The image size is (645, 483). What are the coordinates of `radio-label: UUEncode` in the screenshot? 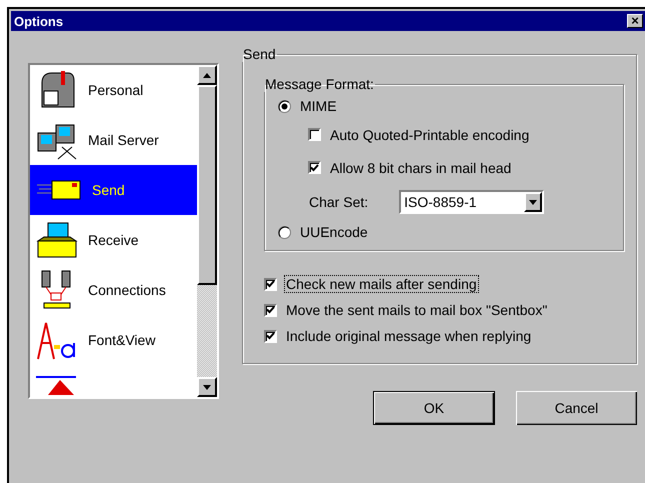 It's located at (334, 232).